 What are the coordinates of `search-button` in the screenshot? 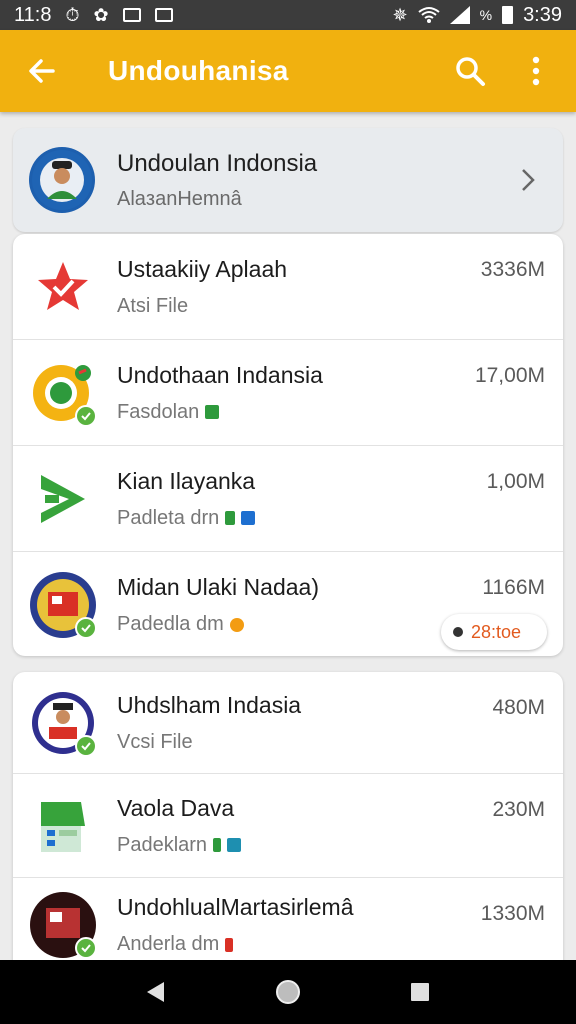 It's located at (470, 71).